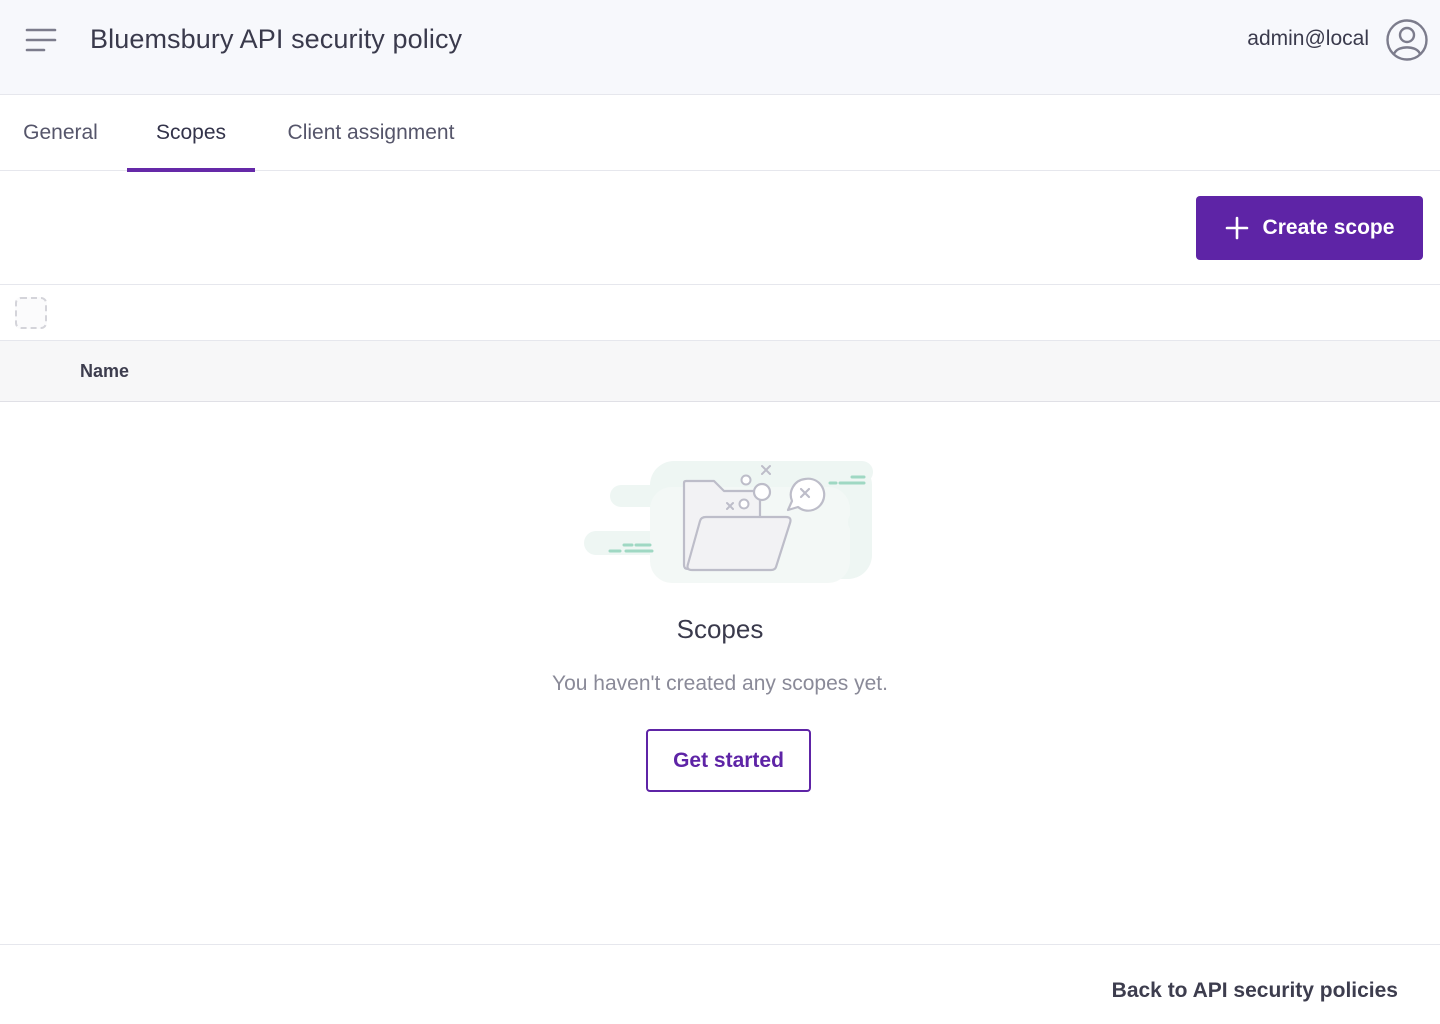  What do you see at coordinates (60, 133) in the screenshot?
I see `tab-general: General` at bounding box center [60, 133].